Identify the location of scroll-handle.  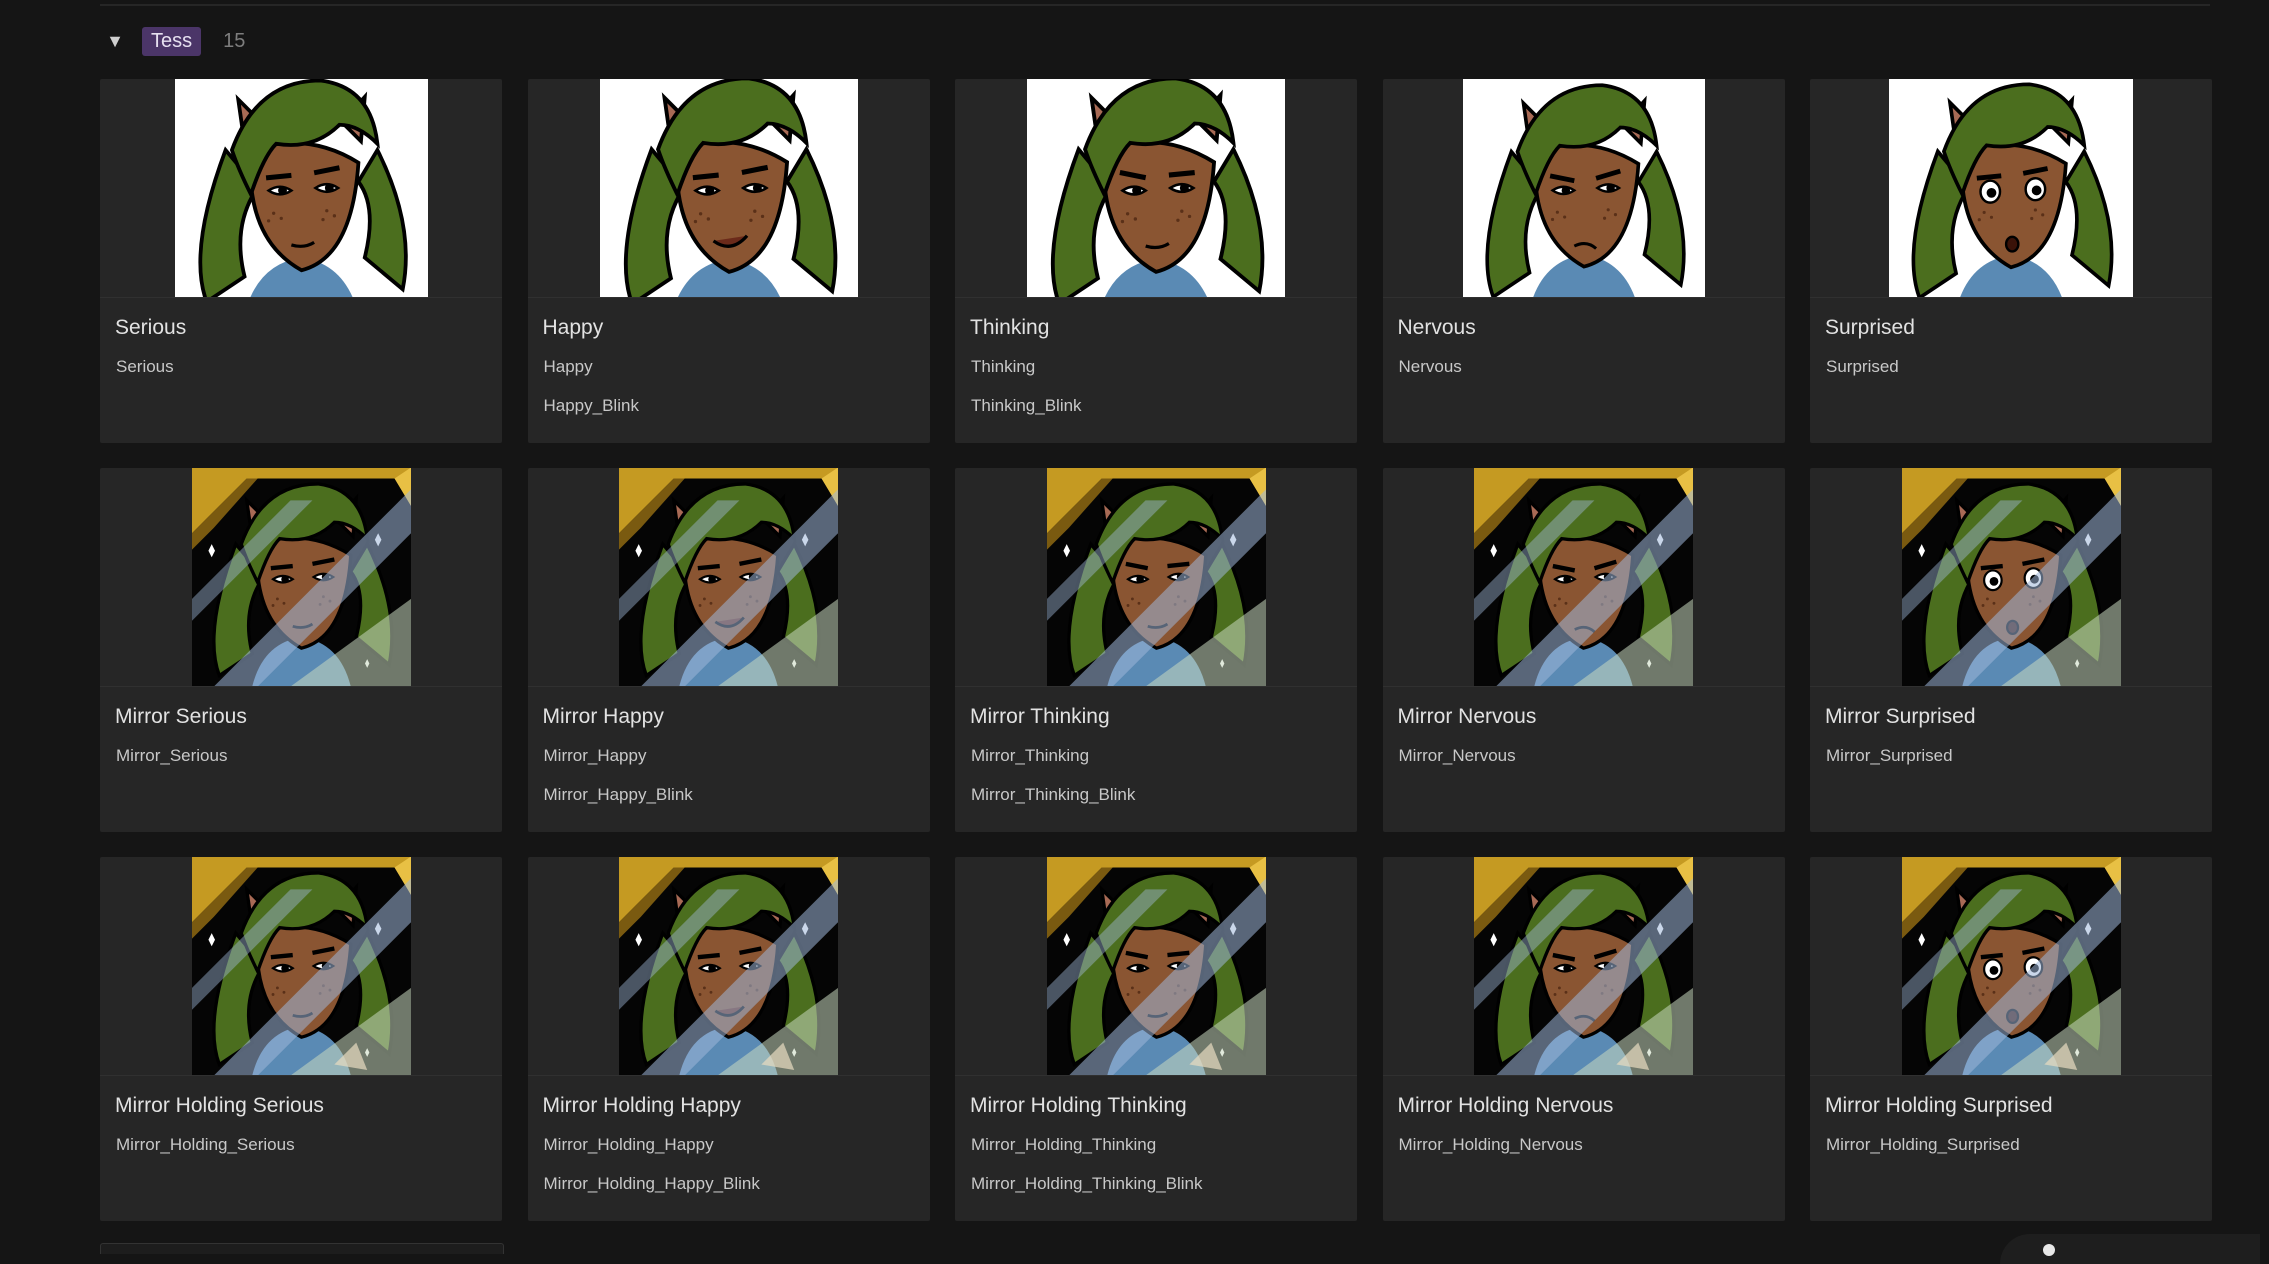
(2049, 1250).